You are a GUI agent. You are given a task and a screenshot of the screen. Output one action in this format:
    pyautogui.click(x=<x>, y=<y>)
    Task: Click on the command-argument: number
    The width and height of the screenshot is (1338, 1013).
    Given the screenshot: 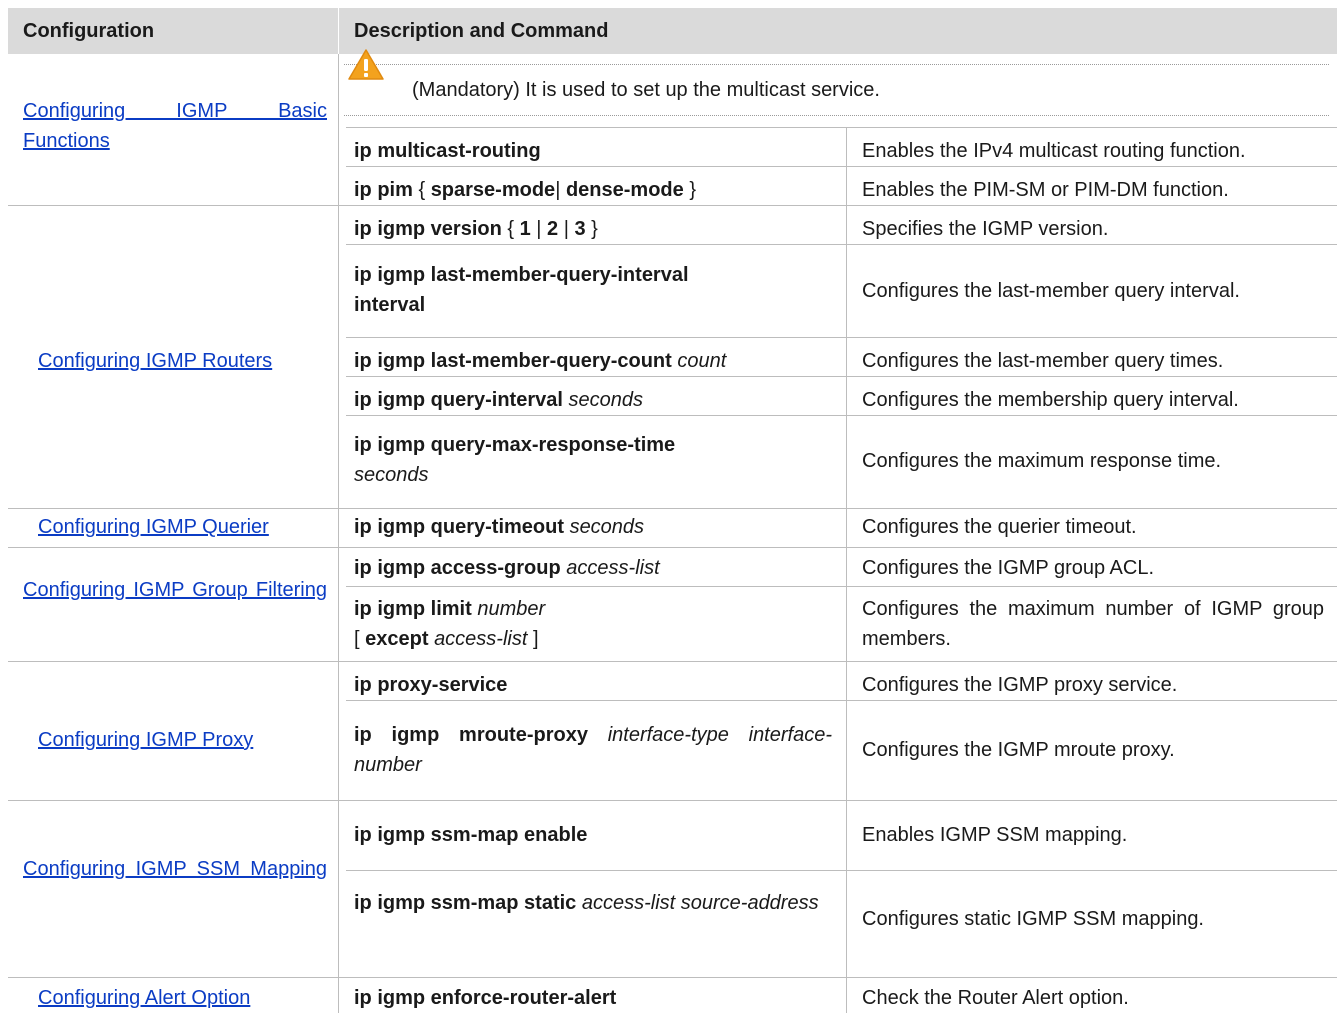 What is the action you would take?
    pyautogui.click(x=511, y=609)
    